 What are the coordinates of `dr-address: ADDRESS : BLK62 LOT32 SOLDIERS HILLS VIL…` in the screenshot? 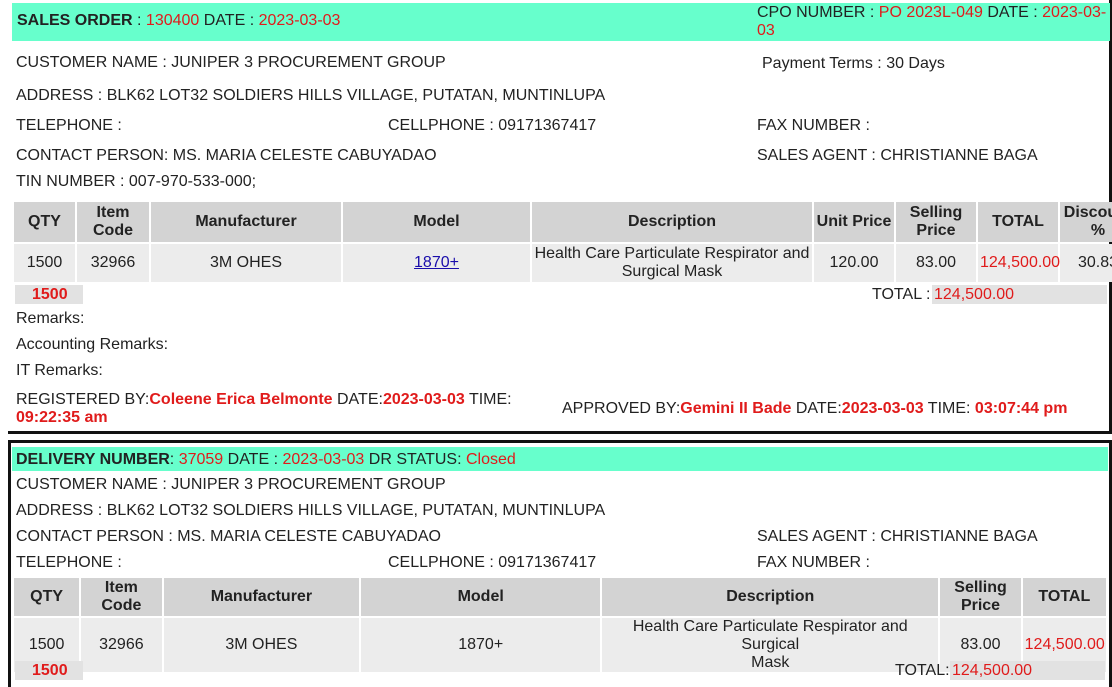 It's located at (311, 510).